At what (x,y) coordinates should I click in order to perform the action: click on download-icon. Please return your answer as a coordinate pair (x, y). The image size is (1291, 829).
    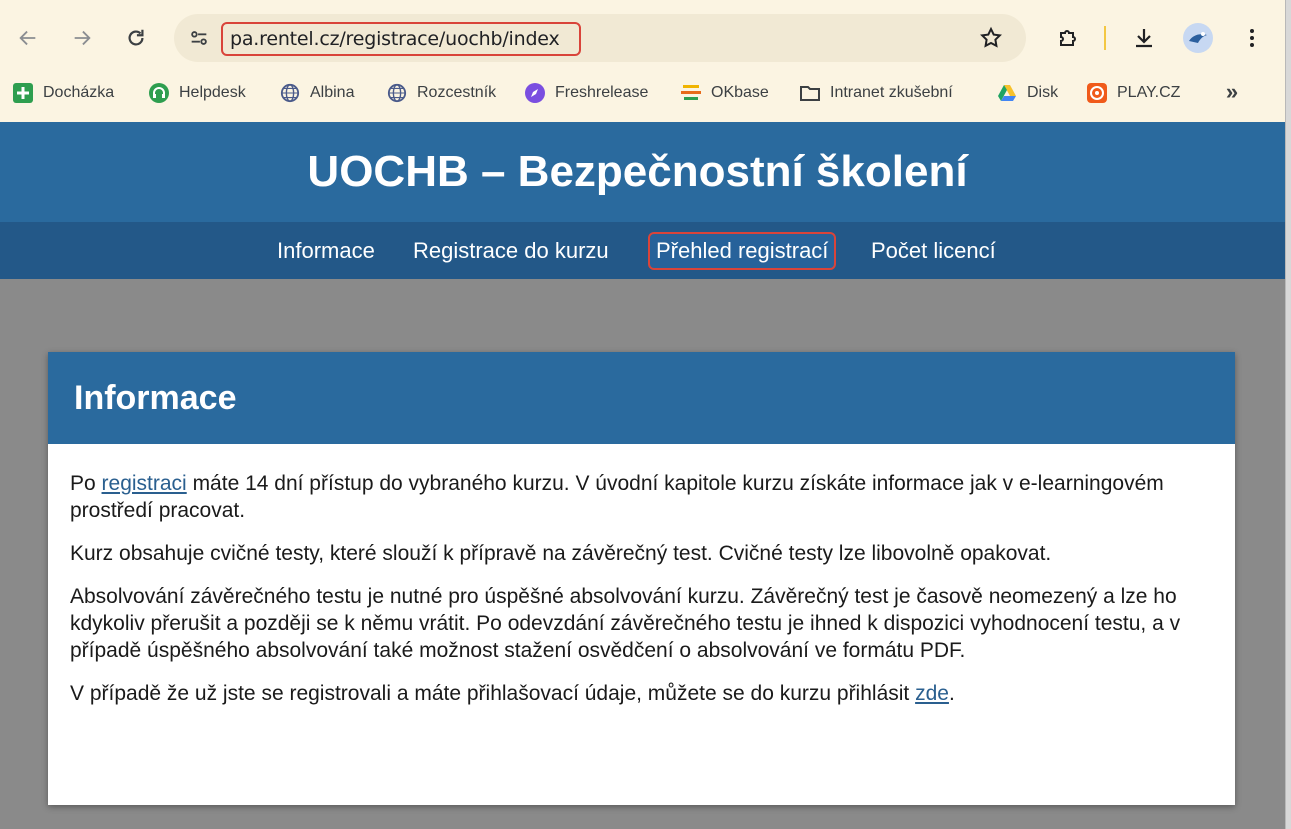
    Looking at the image, I should click on (1144, 38).